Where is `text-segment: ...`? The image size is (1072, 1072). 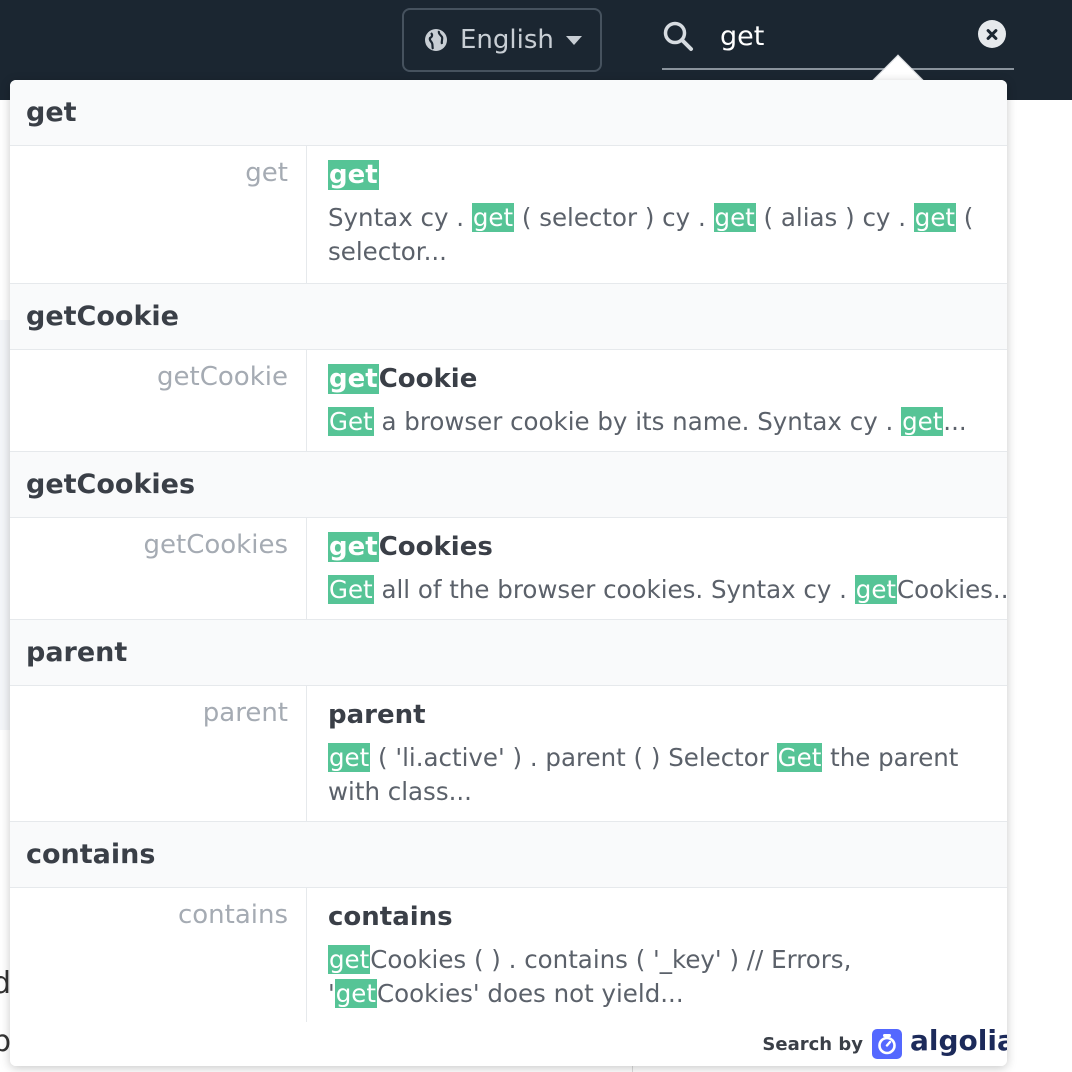
text-segment: ... is located at coordinates (955, 421).